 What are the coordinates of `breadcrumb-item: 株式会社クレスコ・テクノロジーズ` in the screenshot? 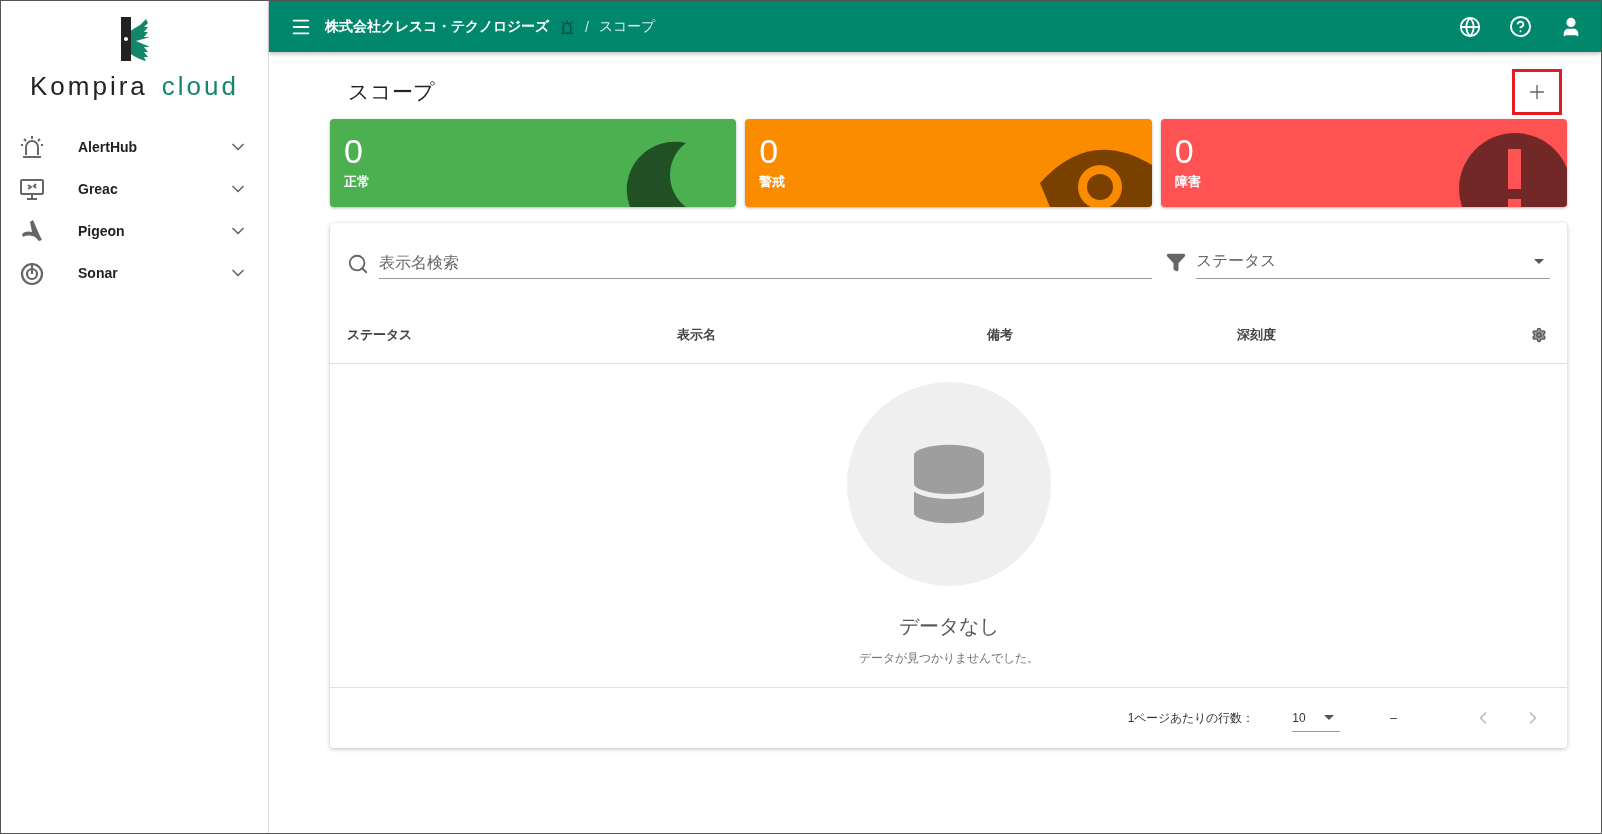 It's located at (437, 26).